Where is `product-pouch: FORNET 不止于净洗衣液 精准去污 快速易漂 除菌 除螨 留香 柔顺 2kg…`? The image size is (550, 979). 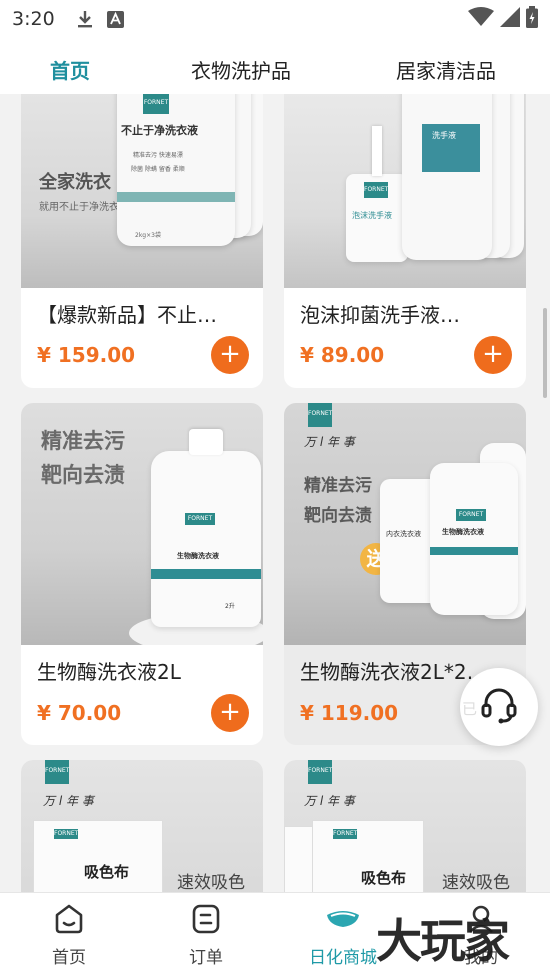
product-pouch: FORNET 不止于净洗衣液 精准去污 快速易漂 除菌 除螨 留香 柔顺 2kg… is located at coordinates (176, 170).